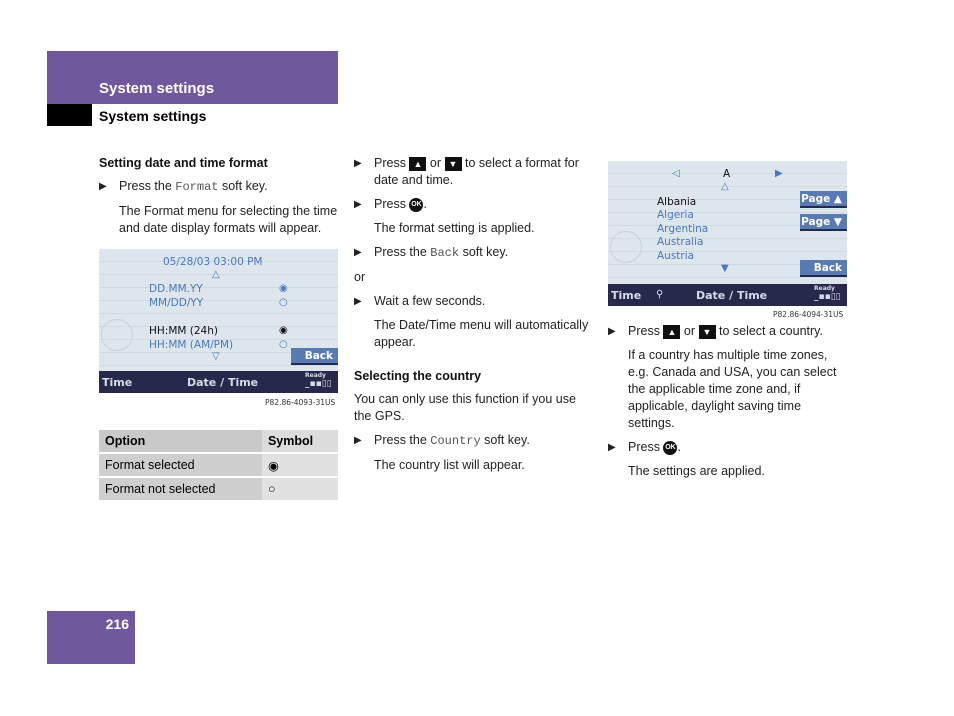 The image size is (954, 716). Describe the element at coordinates (455, 441) in the screenshot. I see `softkey-country: Country` at that location.